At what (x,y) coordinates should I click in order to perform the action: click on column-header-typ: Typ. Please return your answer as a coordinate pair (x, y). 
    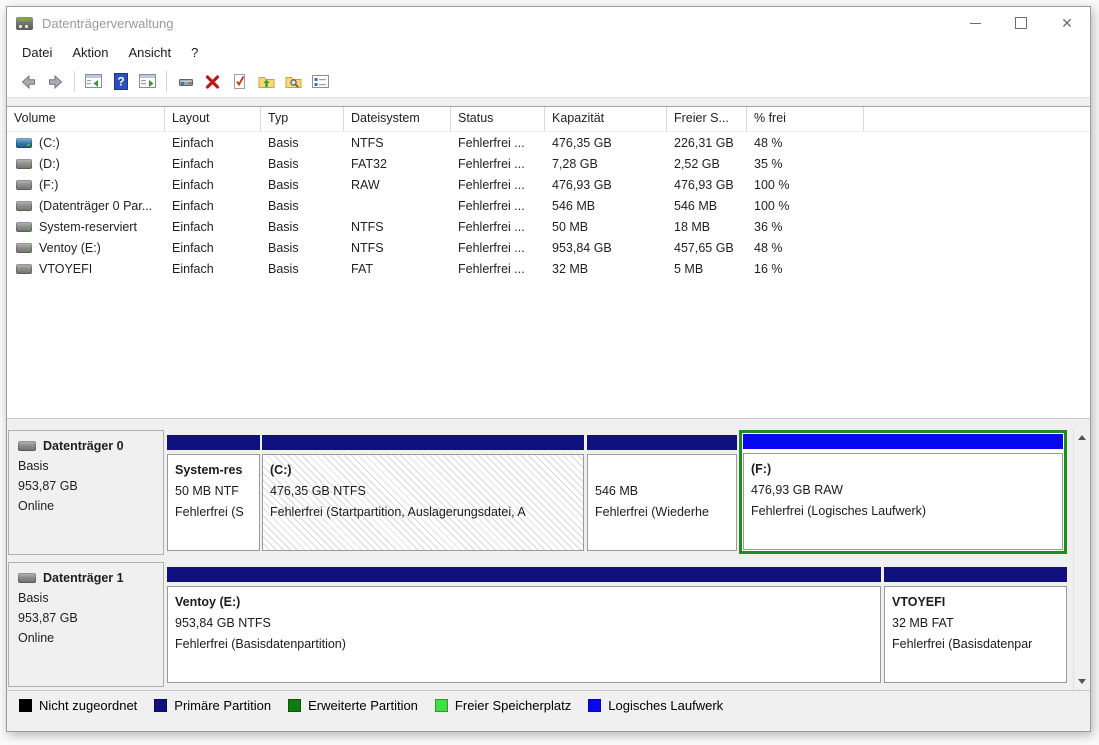
    Looking at the image, I should click on (302, 119).